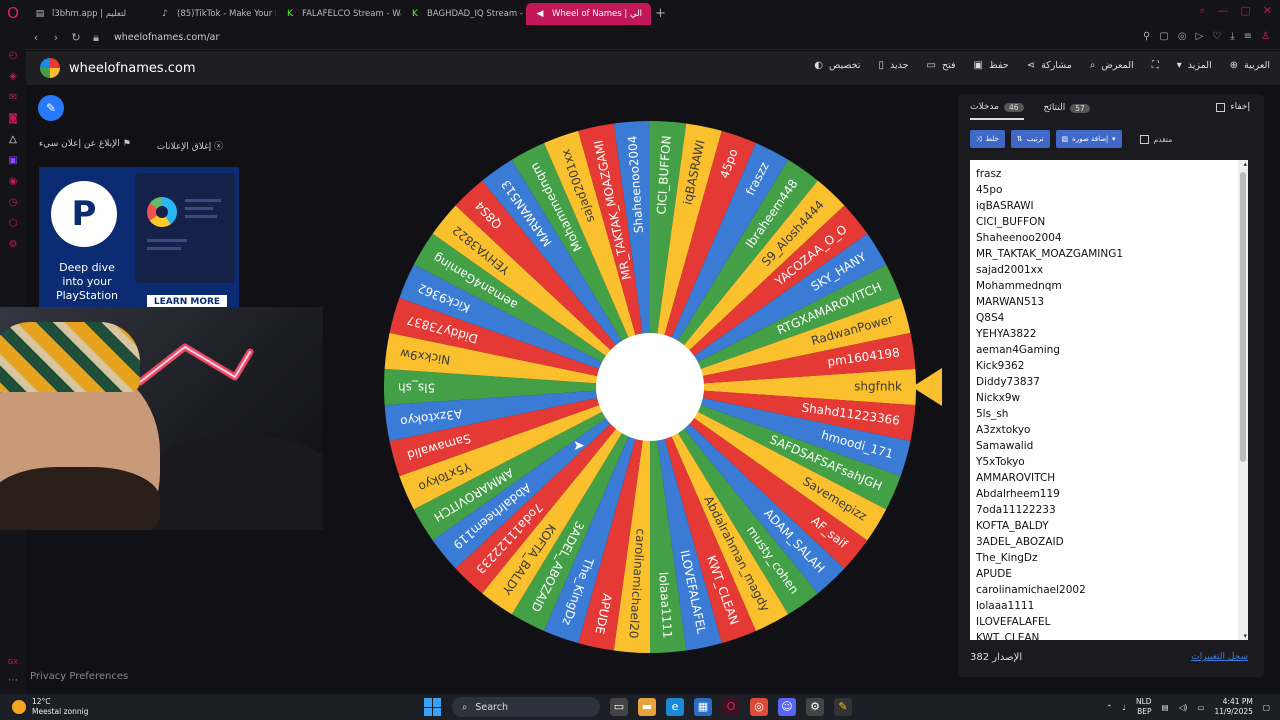 The height and width of the screenshot is (720, 1280). What do you see at coordinates (51, 108) in the screenshot?
I see `edit-pencil-button: ✎` at bounding box center [51, 108].